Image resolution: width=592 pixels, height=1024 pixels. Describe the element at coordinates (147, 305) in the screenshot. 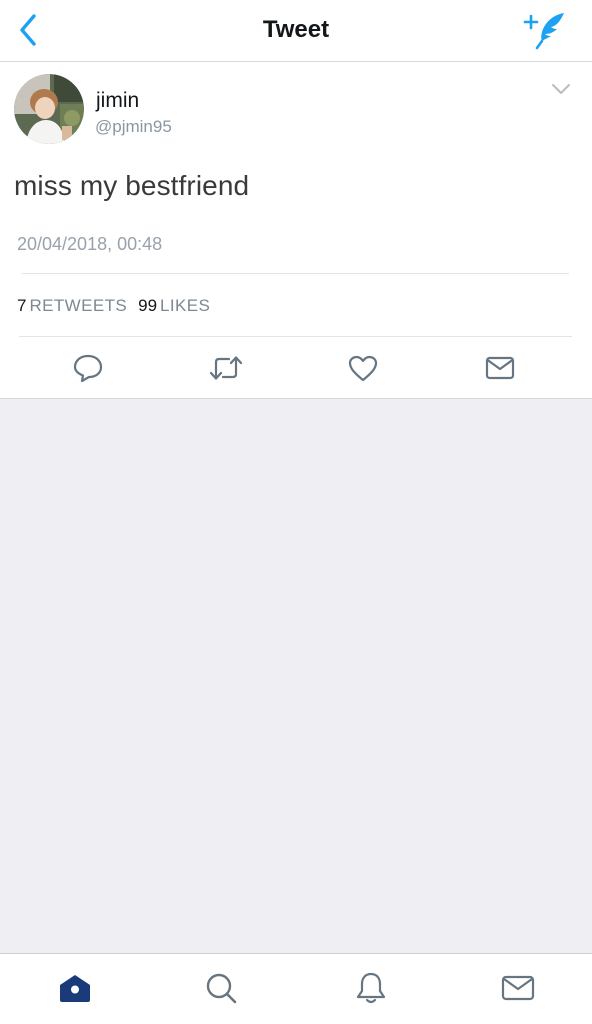

I see `likes-count: 99` at that location.